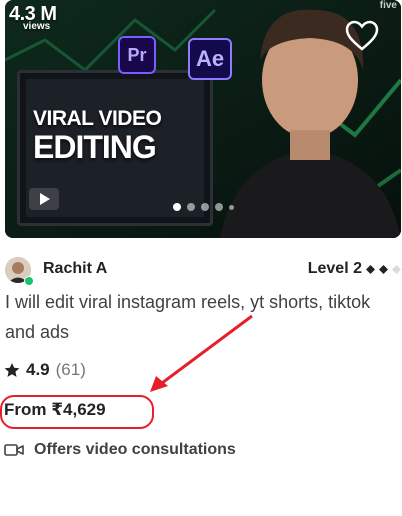 This screenshot has width=402, height=516. I want to click on play-icon, so click(45, 199).